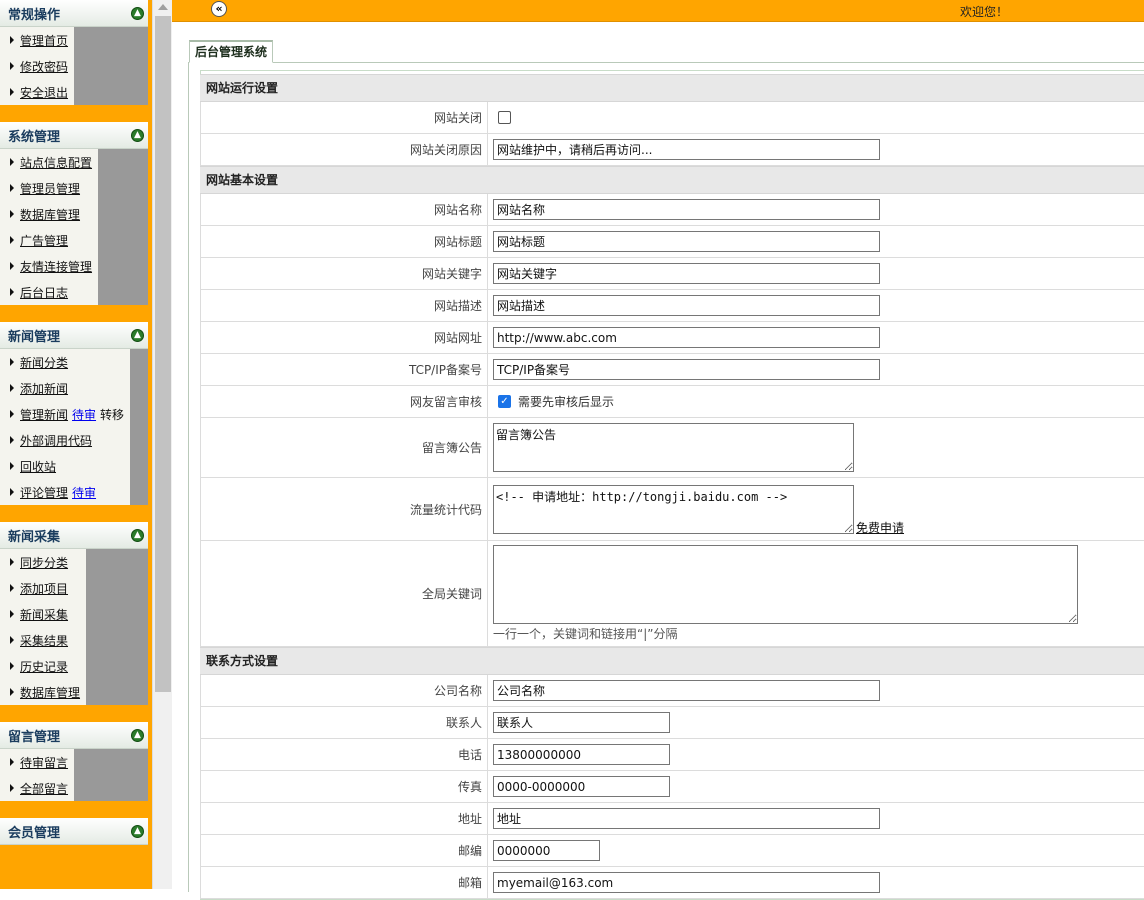  I want to click on form-row: 地址, so click(672, 819).